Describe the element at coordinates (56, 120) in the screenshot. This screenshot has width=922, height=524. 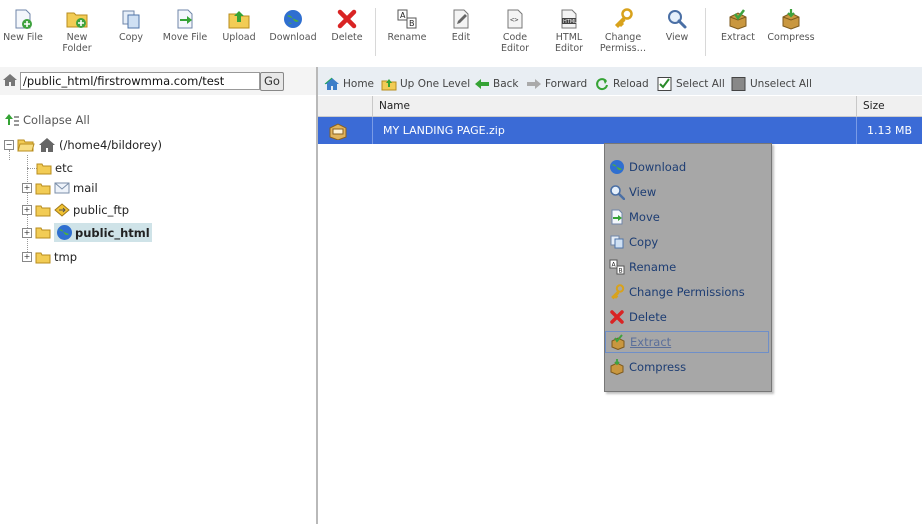
I see `collapse-all-label: Collapse All` at that location.